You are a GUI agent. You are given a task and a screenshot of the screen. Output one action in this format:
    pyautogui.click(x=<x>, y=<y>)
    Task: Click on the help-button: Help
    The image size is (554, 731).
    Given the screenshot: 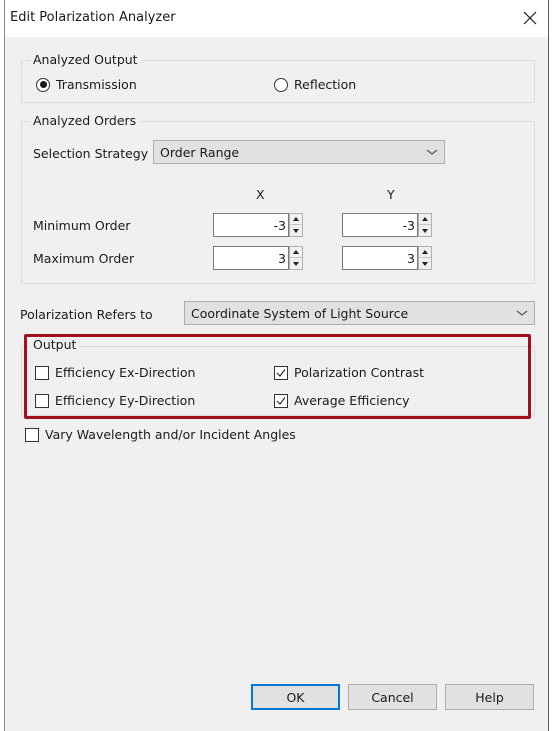 What is the action you would take?
    pyautogui.click(x=489, y=697)
    